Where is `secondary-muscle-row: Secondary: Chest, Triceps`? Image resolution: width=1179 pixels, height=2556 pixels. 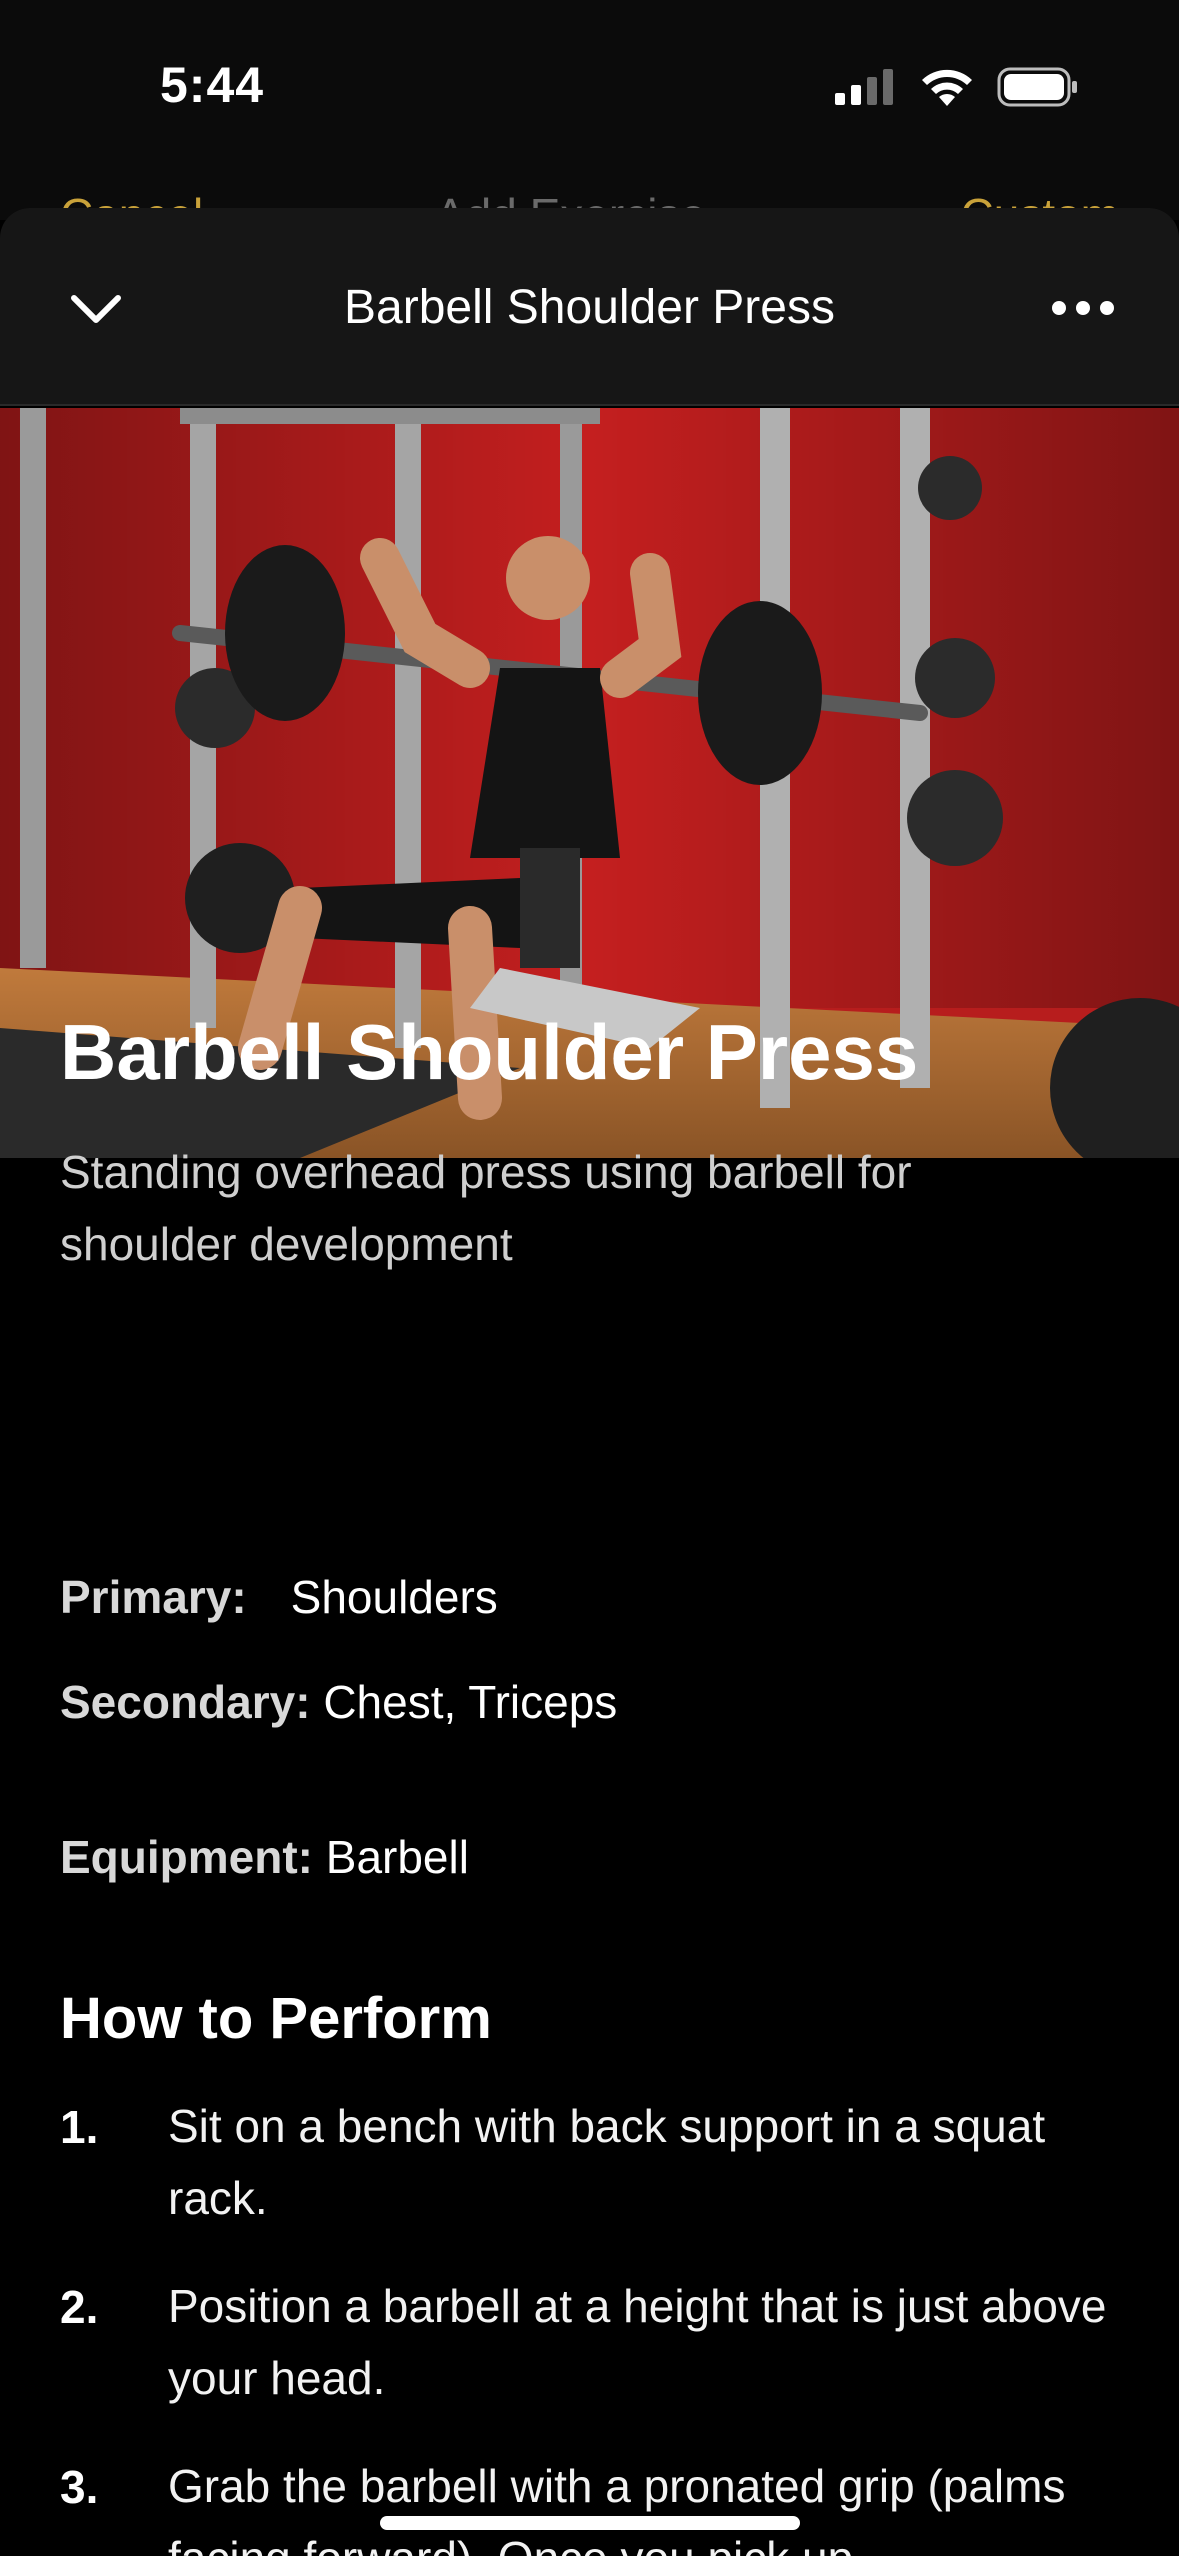
secondary-muscle-row: Secondary: Chest, Triceps is located at coordinates (338, 1702).